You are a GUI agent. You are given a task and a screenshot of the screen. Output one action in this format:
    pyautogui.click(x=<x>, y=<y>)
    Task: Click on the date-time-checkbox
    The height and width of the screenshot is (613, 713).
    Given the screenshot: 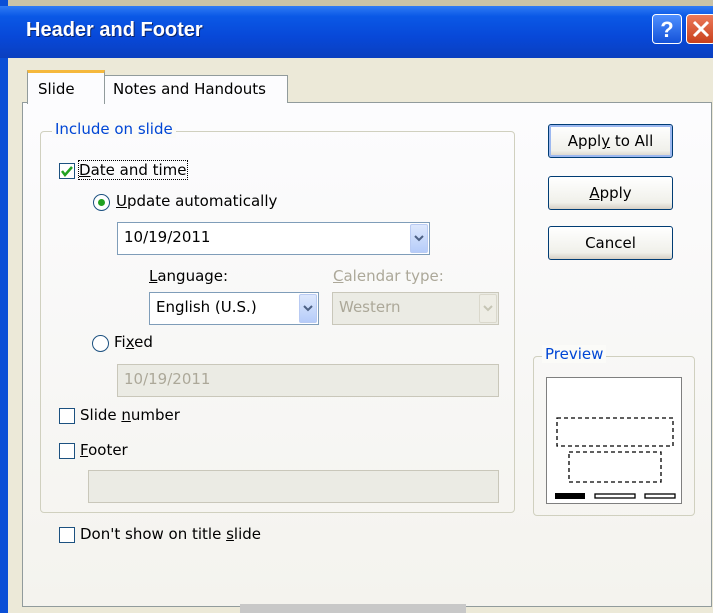 What is the action you would take?
    pyautogui.click(x=67, y=171)
    